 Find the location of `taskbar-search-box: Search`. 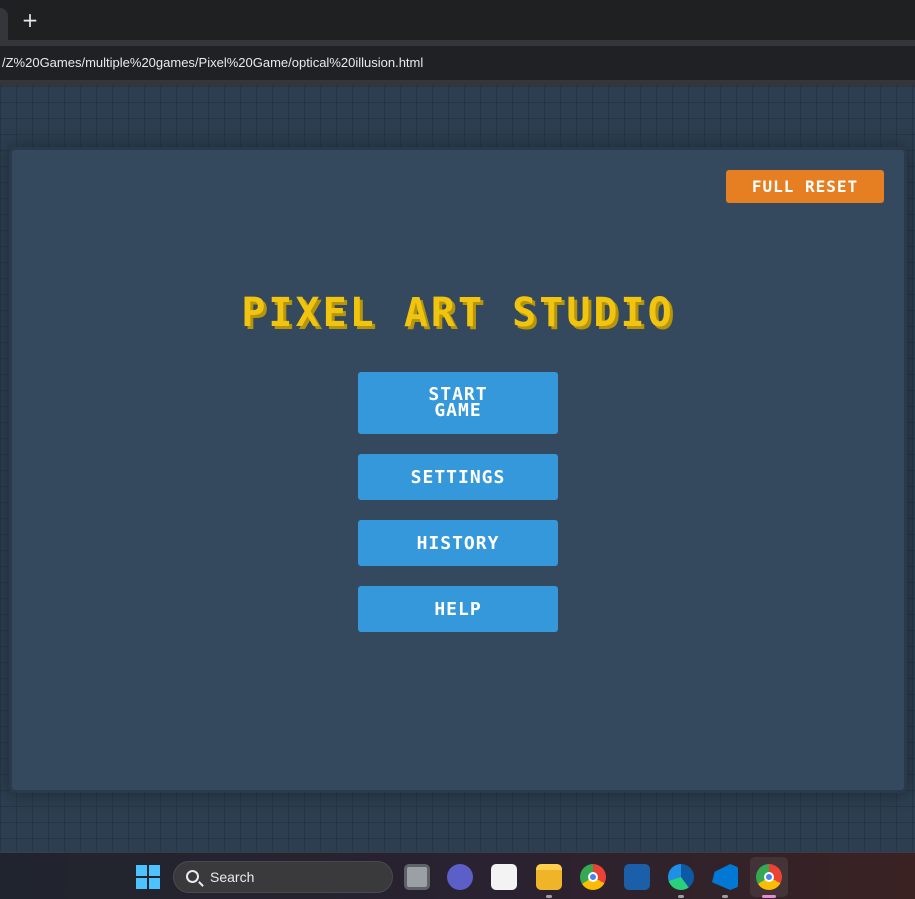

taskbar-search-box: Search is located at coordinates (283, 877).